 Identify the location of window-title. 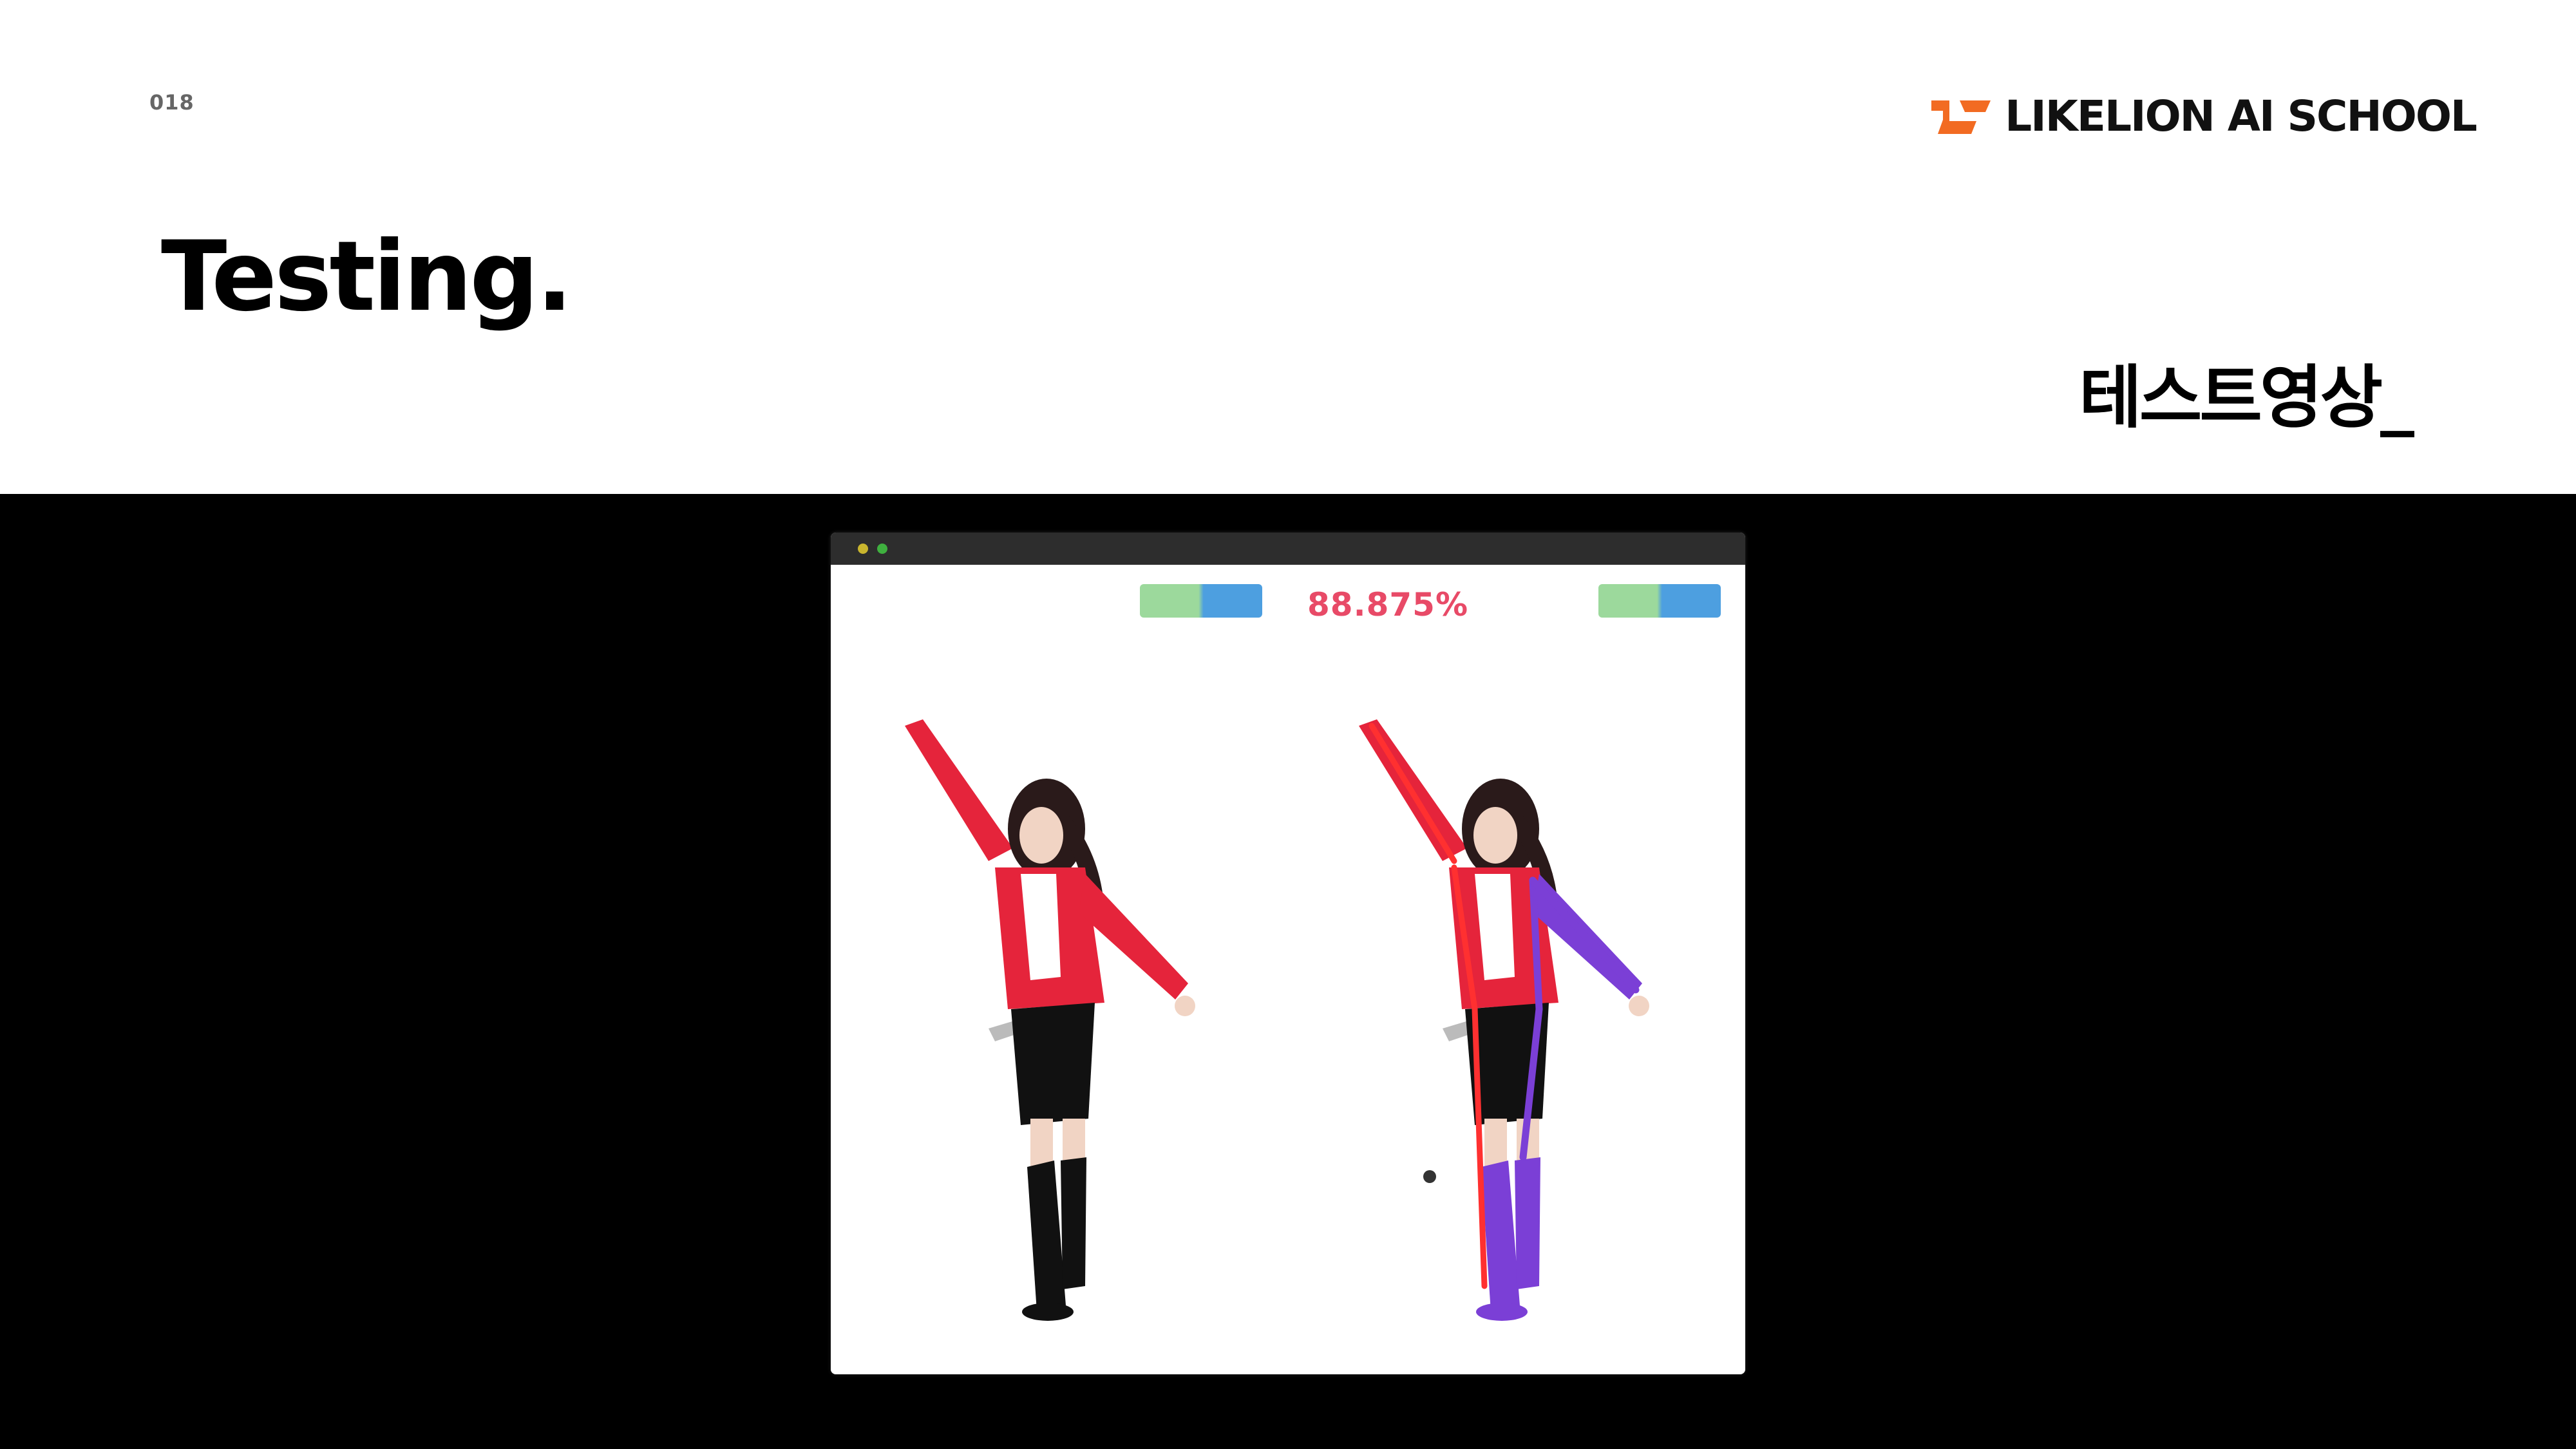
(1288, 549).